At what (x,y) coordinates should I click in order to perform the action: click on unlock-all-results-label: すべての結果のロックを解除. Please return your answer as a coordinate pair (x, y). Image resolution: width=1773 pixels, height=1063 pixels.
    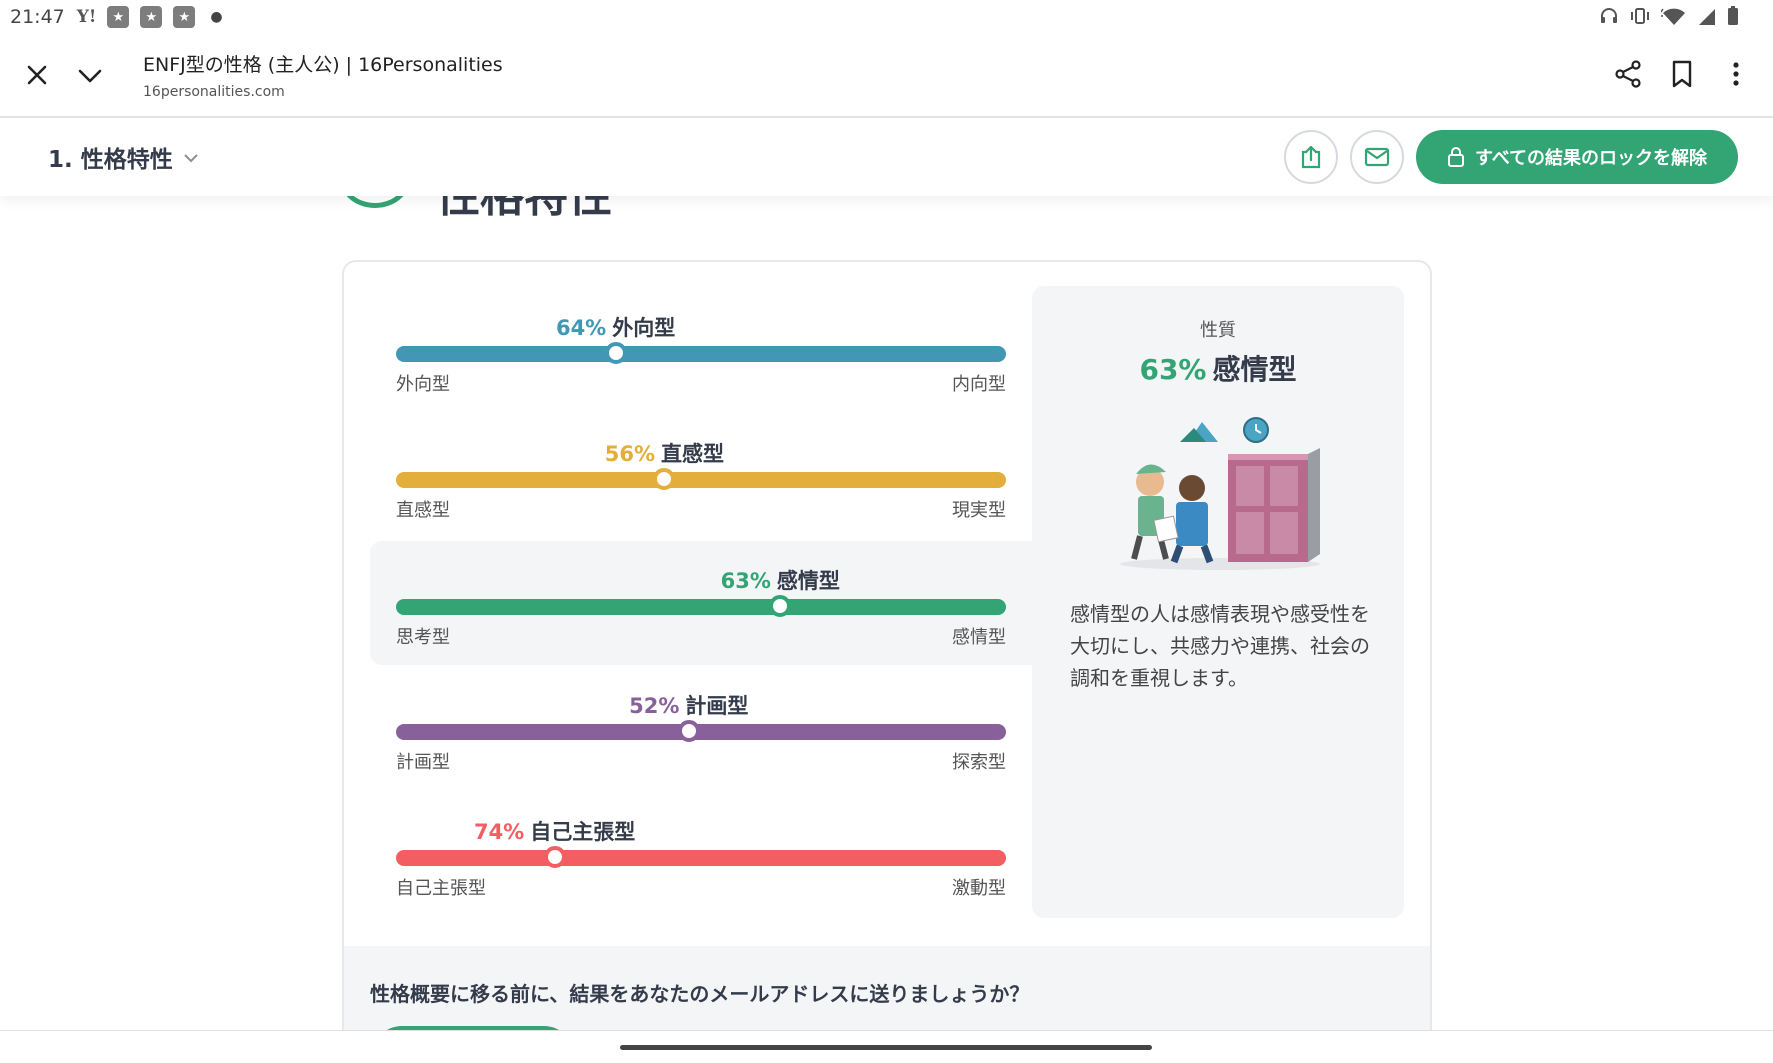
    Looking at the image, I should click on (1591, 158).